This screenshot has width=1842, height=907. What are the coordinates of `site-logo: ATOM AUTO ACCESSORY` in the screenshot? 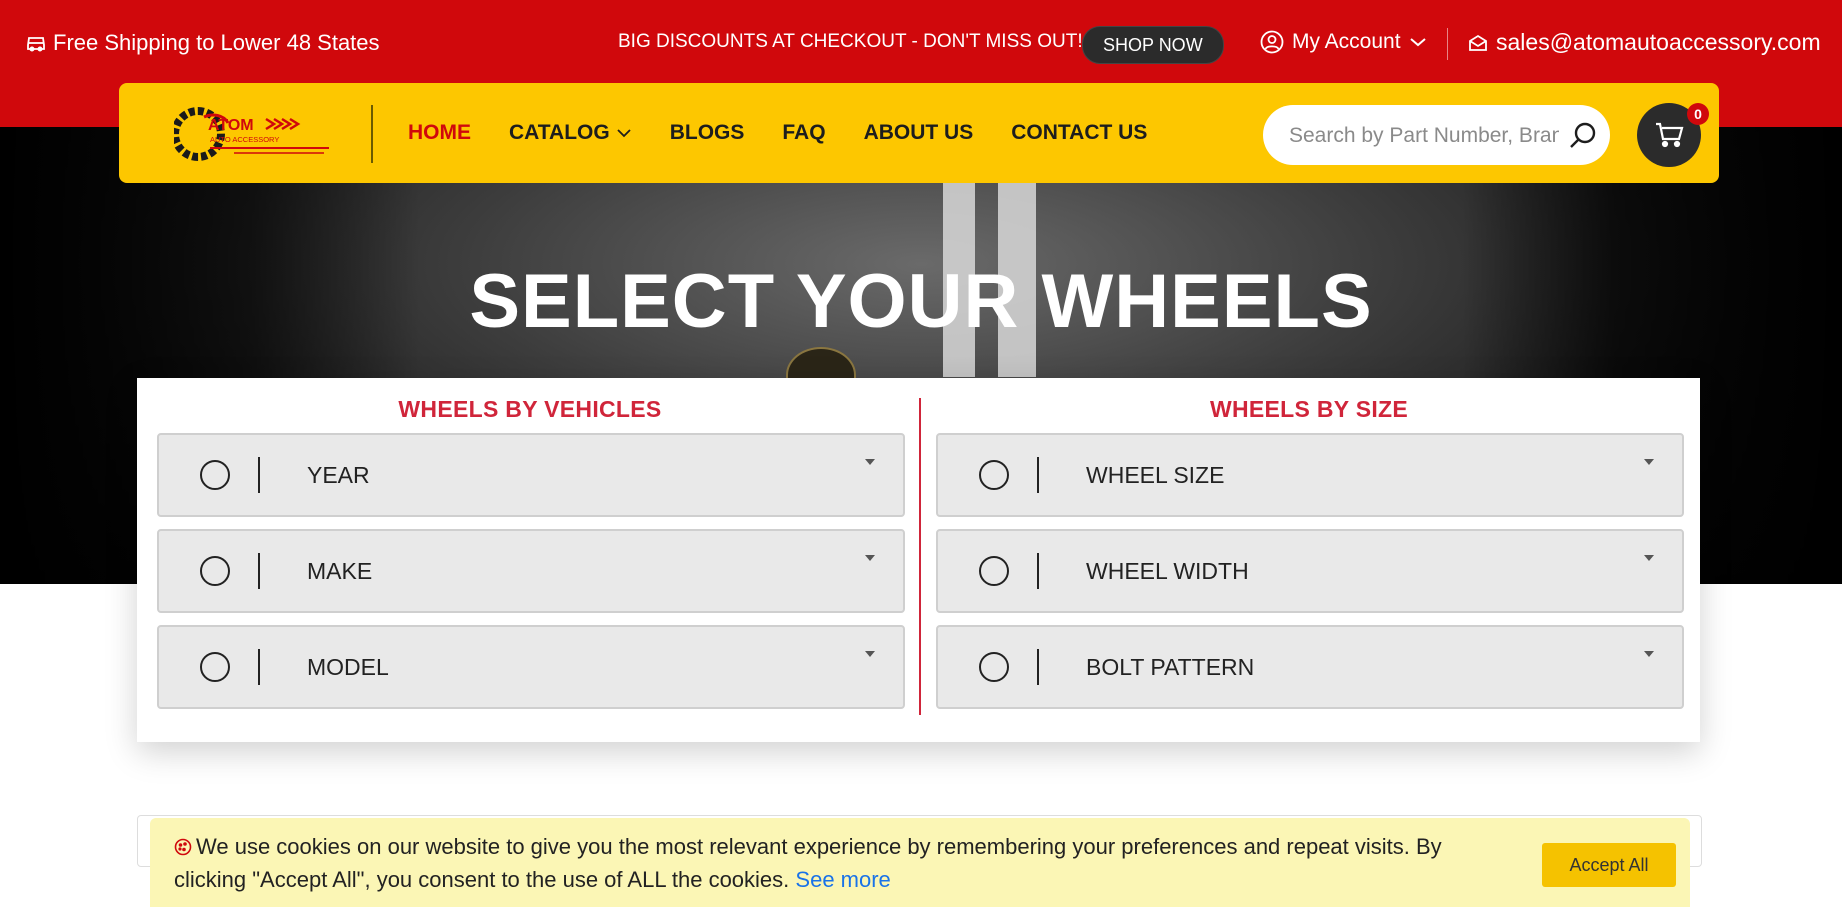 It's located at (250, 134).